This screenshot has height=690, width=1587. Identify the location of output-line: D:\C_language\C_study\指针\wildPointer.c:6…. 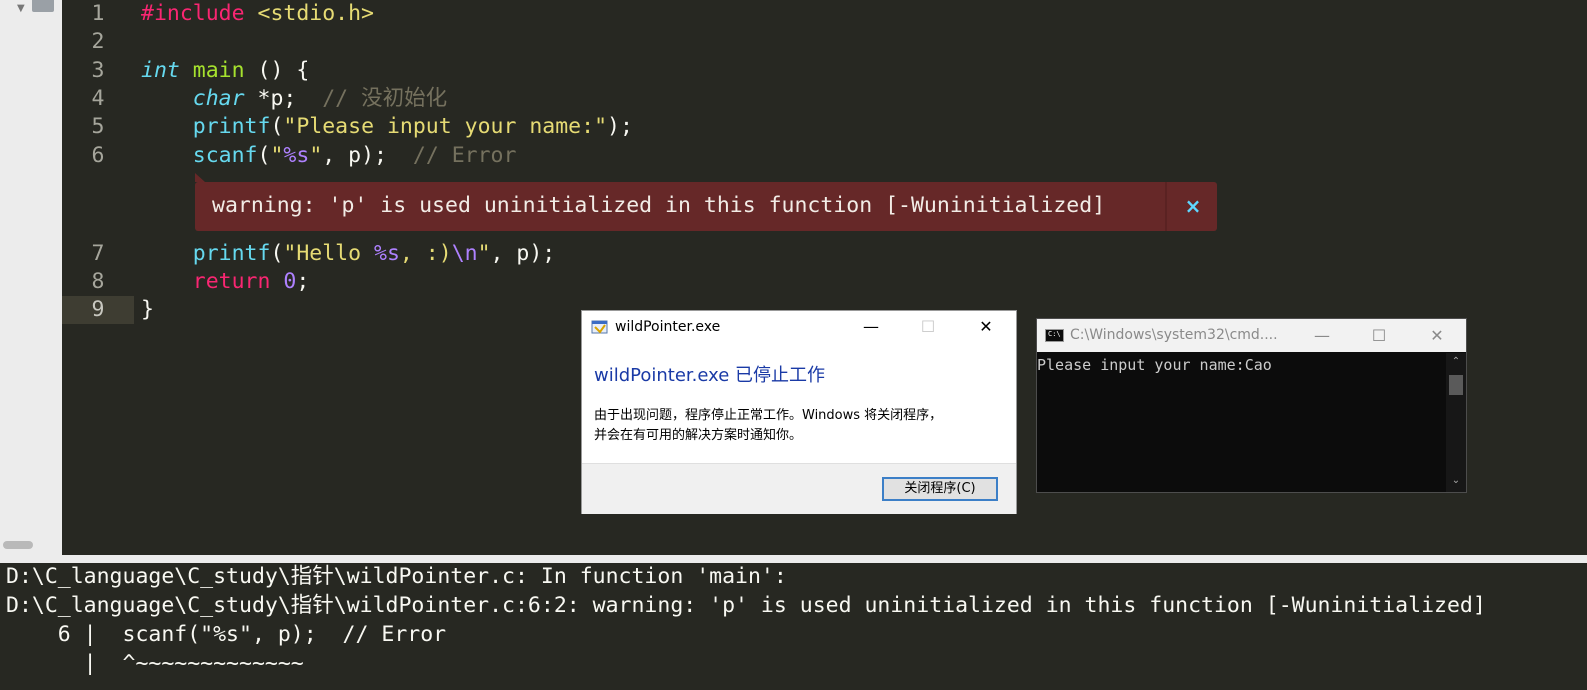
(746, 605).